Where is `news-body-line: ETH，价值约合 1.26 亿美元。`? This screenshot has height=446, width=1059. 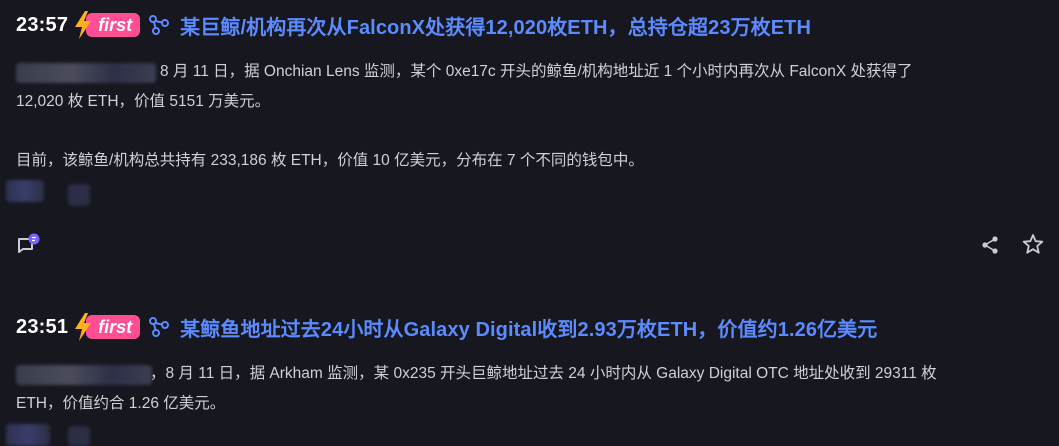 news-body-line: ETH，价值约合 1.26 亿美元。 is located at coordinates (121, 403).